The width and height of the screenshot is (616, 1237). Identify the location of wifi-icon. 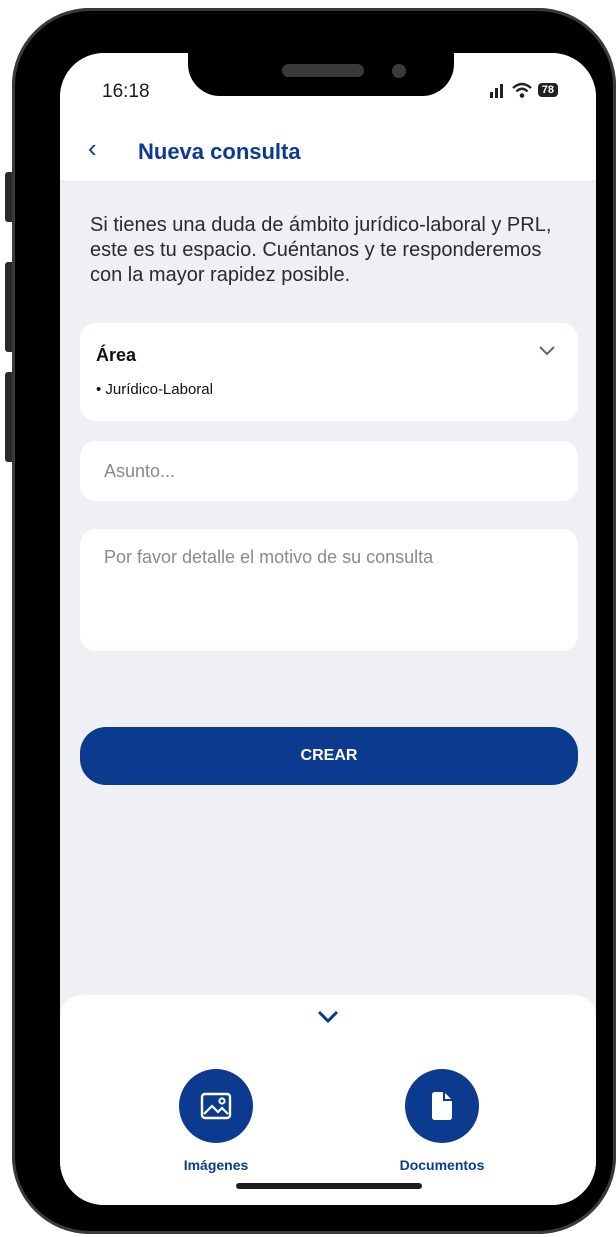
(521, 90).